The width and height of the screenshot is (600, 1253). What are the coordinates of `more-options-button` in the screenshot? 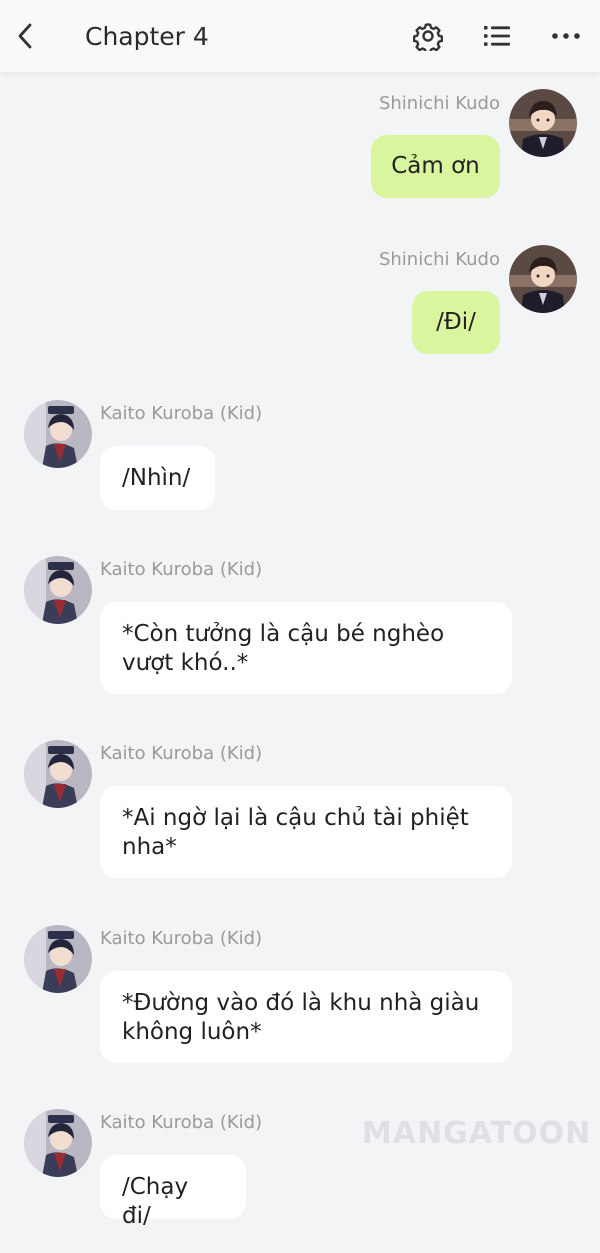 It's located at (566, 36).